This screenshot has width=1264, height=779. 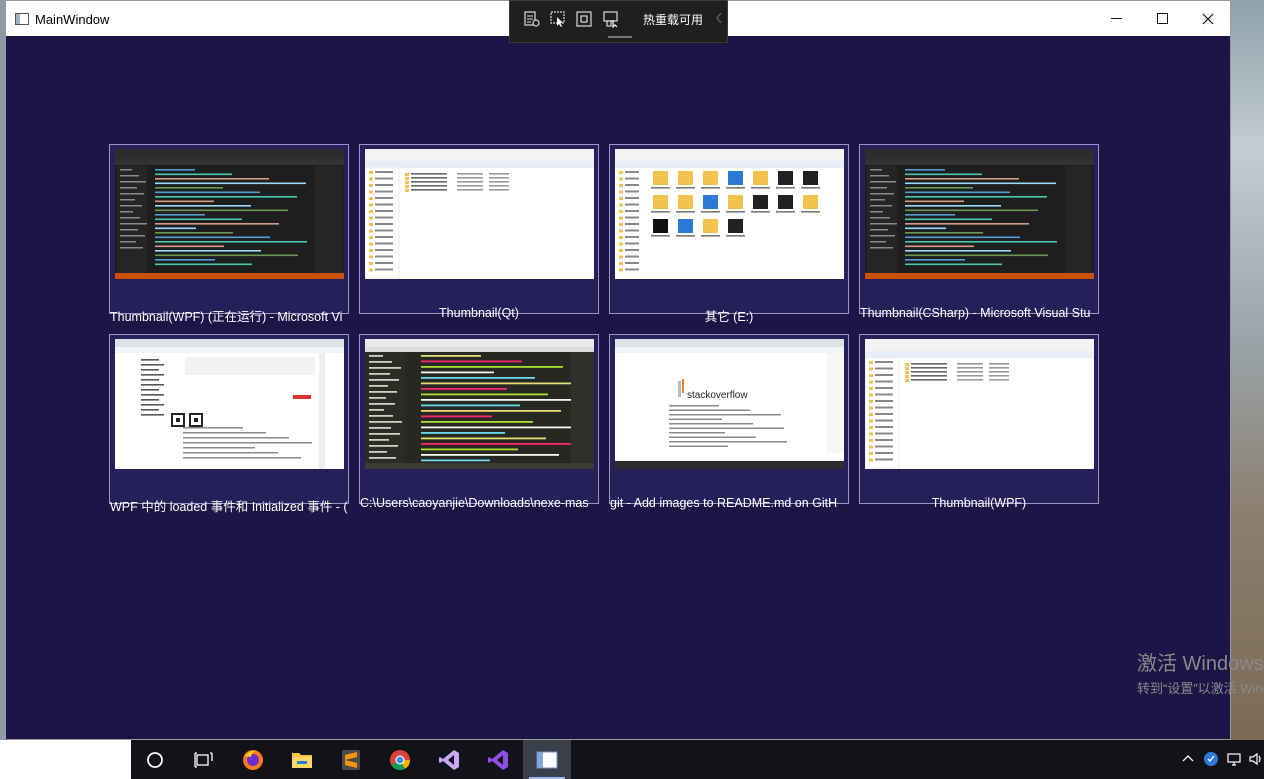 What do you see at coordinates (584, 19) in the screenshot?
I see `display-layout-adorners-icon` at bounding box center [584, 19].